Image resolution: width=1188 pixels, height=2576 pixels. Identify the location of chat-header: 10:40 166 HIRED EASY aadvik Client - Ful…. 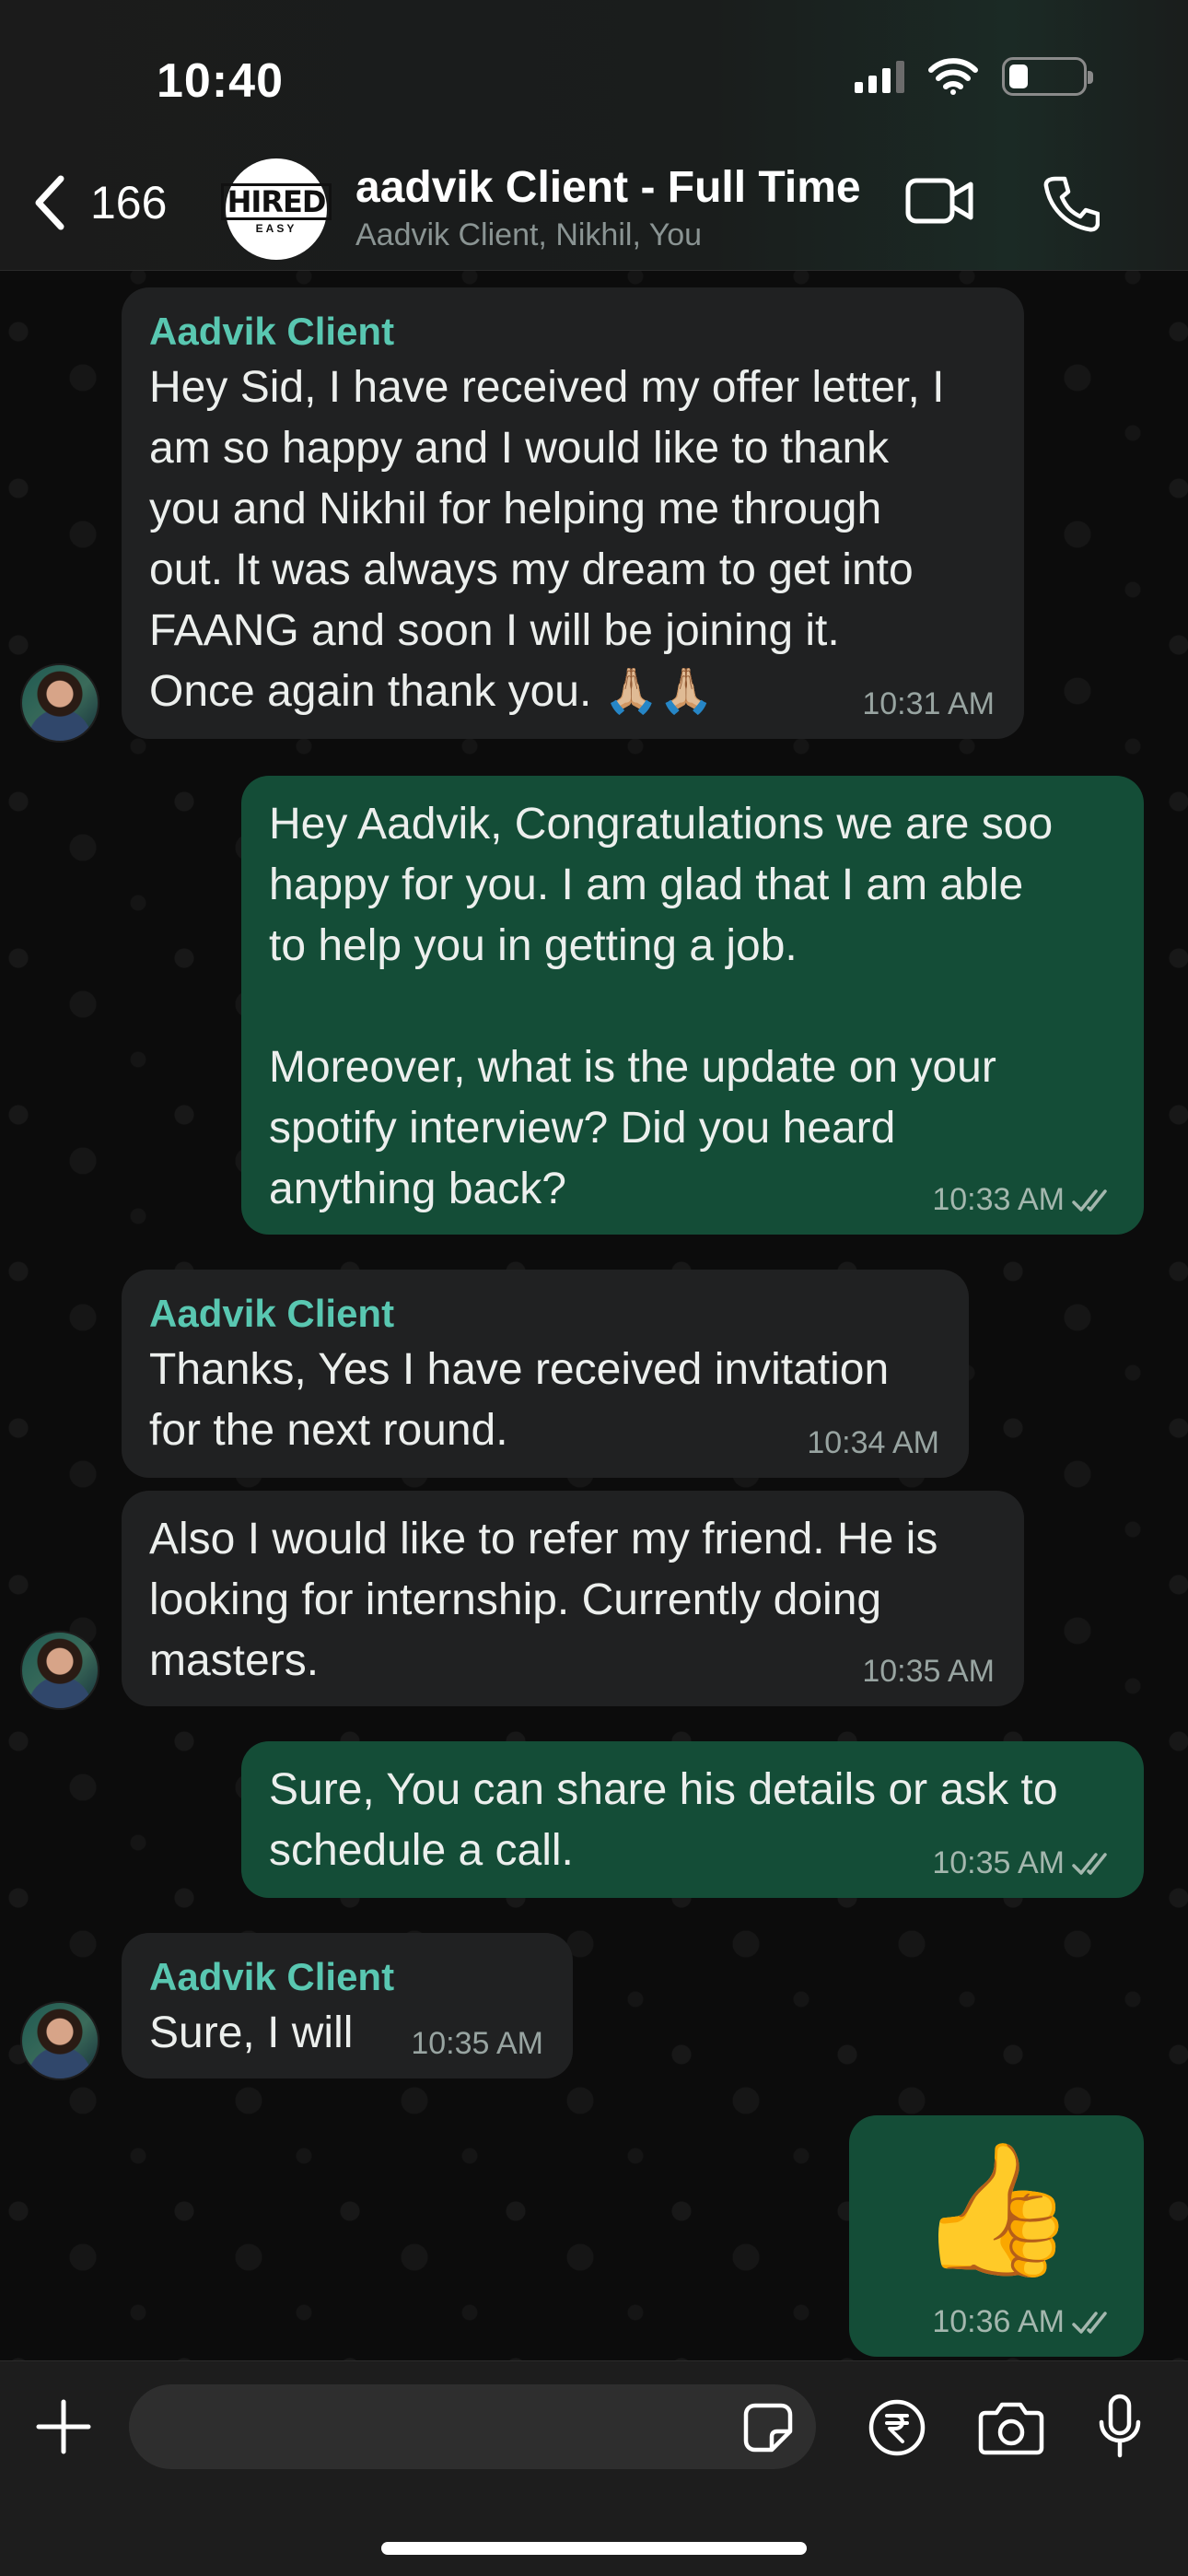
(594, 135).